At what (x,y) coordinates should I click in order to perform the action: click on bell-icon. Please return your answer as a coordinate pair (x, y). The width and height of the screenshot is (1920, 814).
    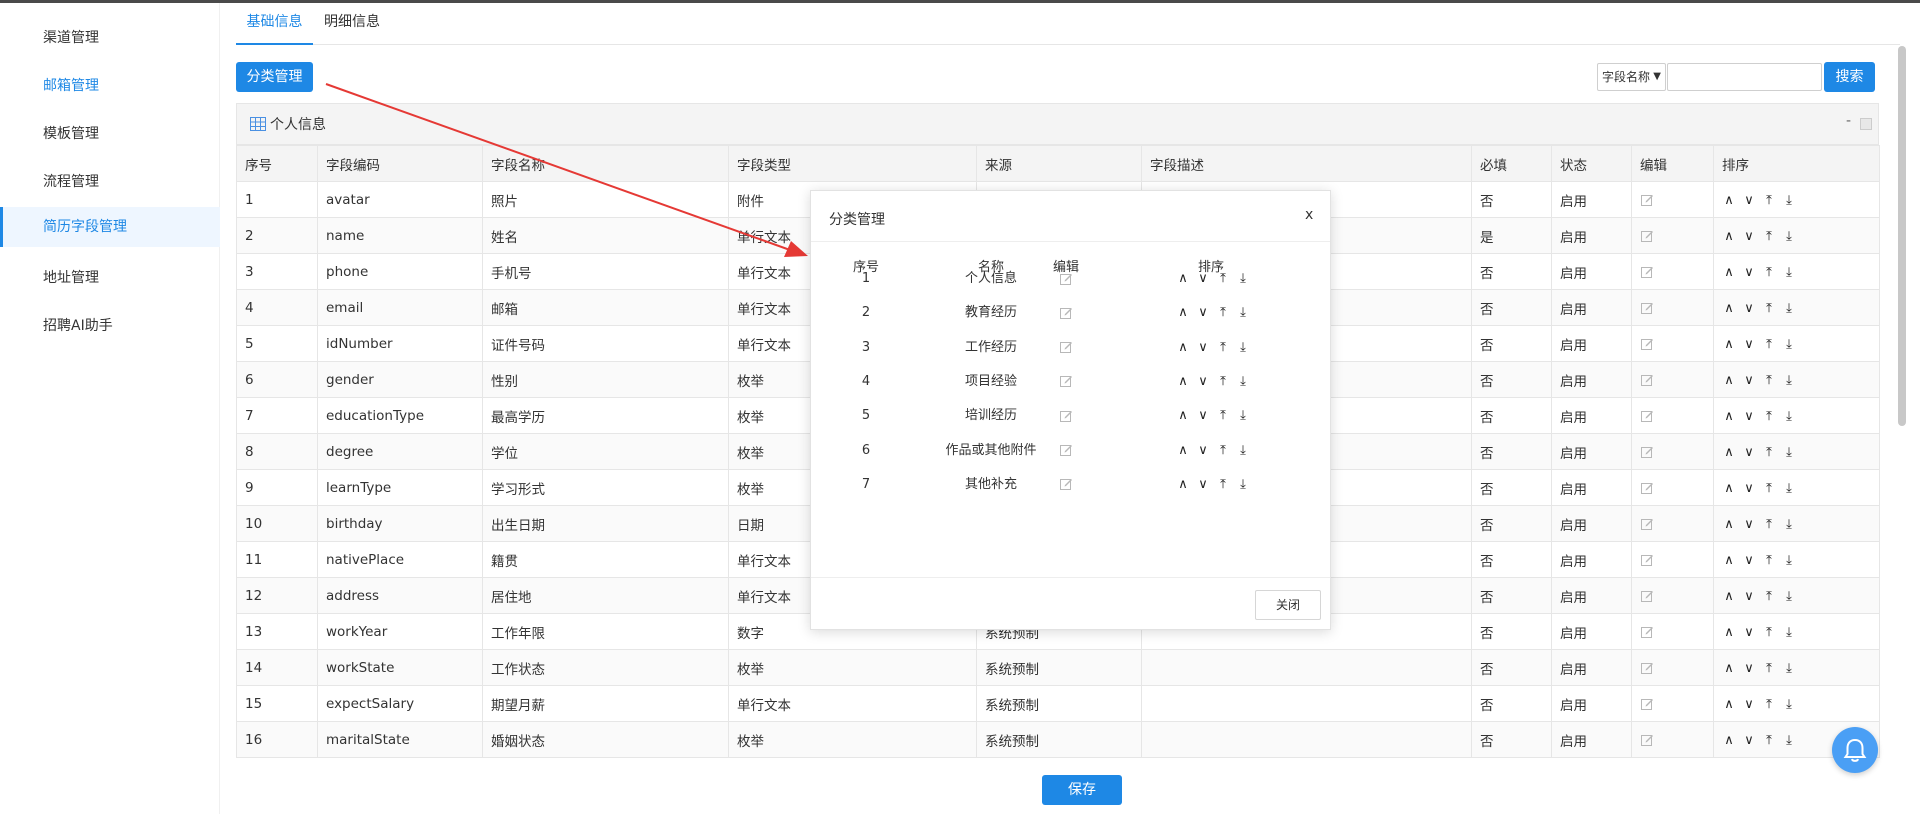
    Looking at the image, I should click on (1855, 750).